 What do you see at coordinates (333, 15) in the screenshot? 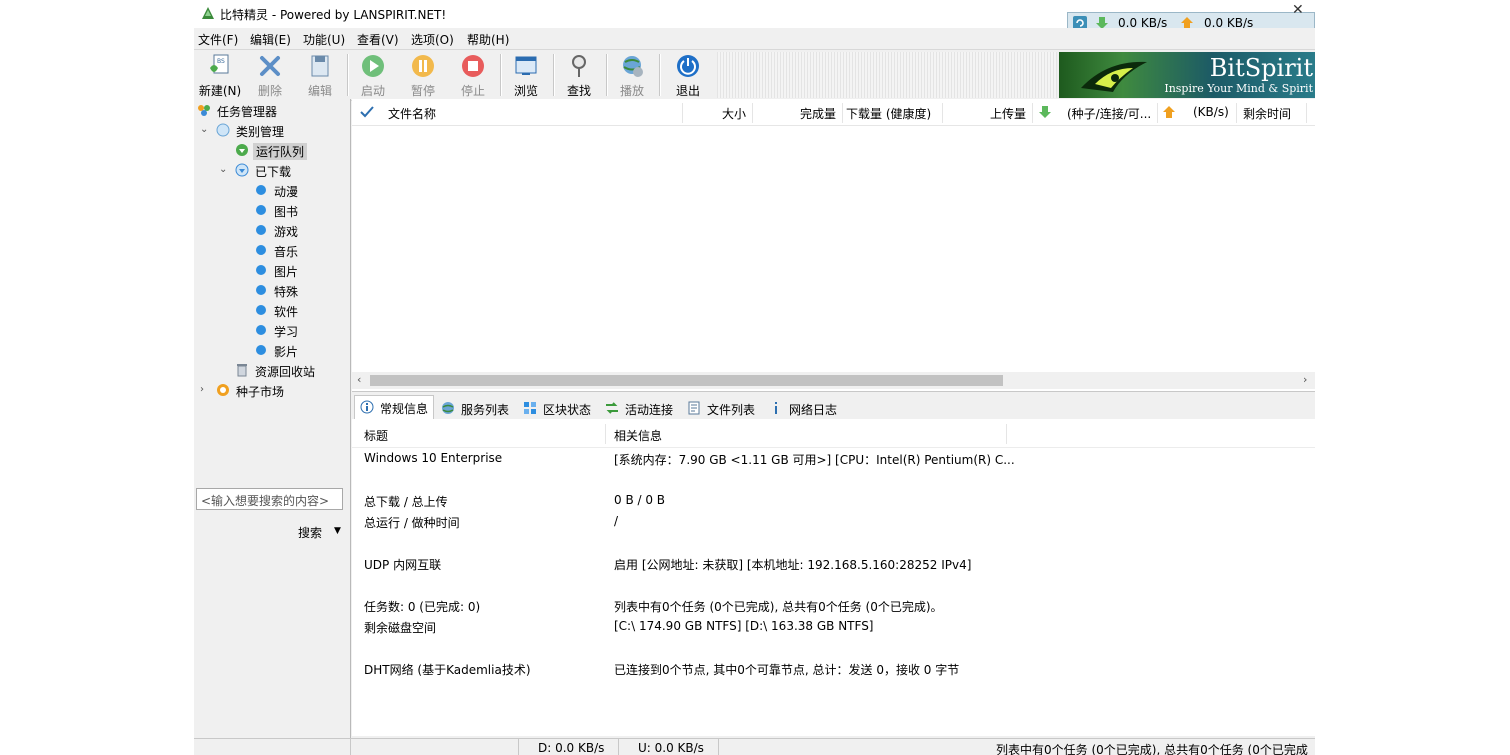
I see `window-title: 比特精灵 - Powered by LANSPIRIT.NET!` at bounding box center [333, 15].